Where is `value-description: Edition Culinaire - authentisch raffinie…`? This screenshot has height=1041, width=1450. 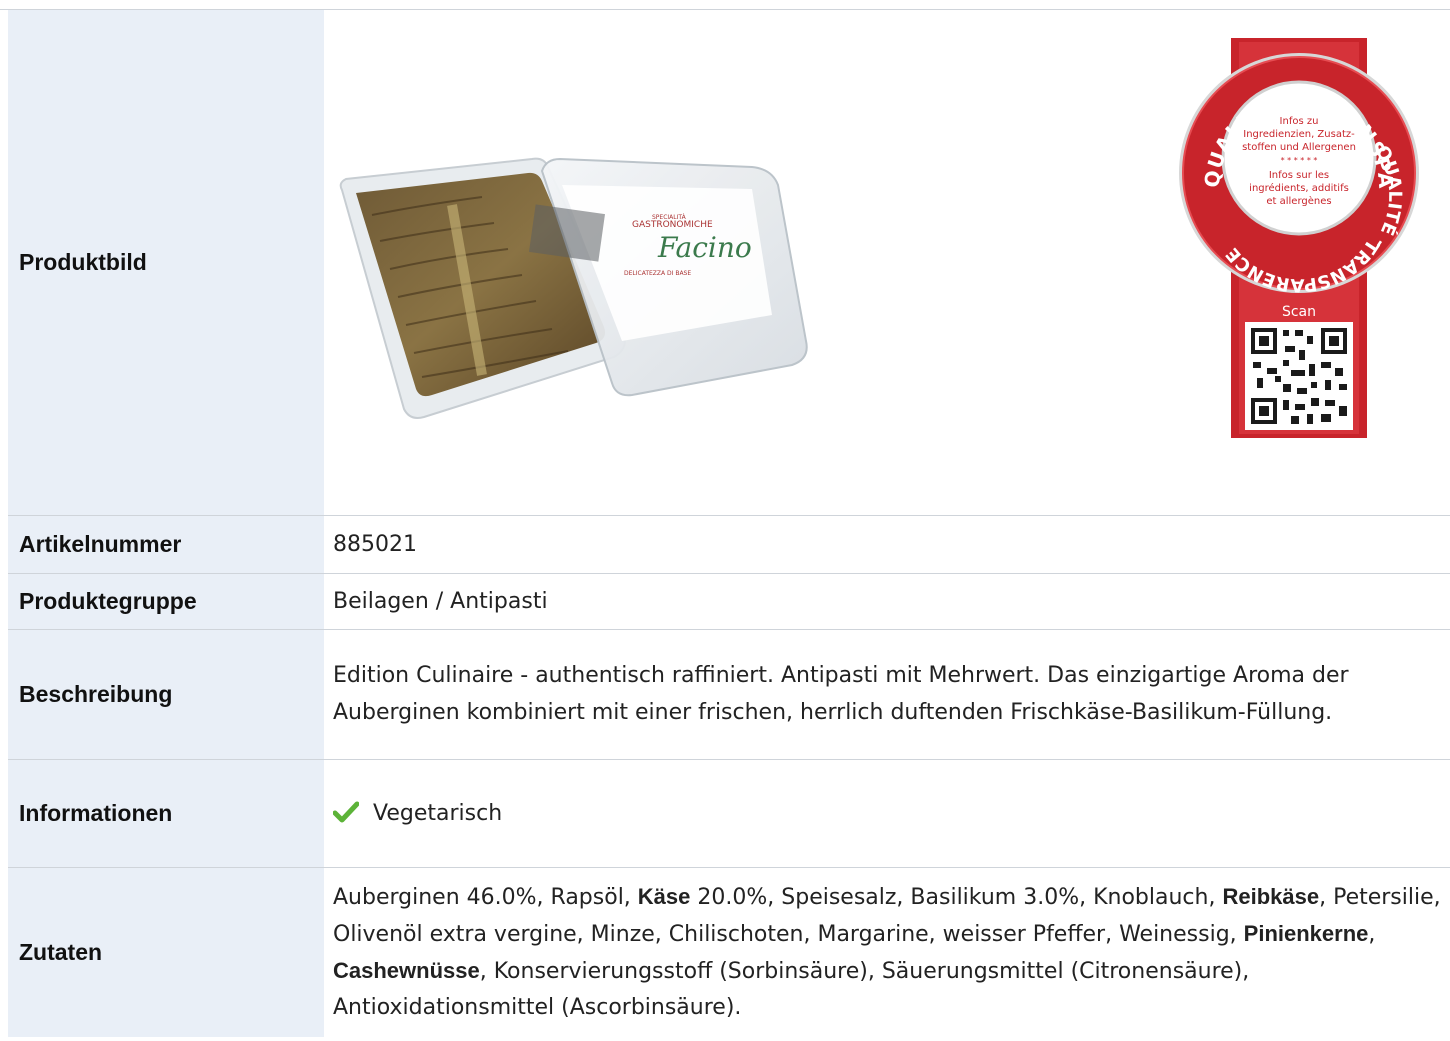 value-description: Edition Culinaire - authentisch raffinie… is located at coordinates (887, 694).